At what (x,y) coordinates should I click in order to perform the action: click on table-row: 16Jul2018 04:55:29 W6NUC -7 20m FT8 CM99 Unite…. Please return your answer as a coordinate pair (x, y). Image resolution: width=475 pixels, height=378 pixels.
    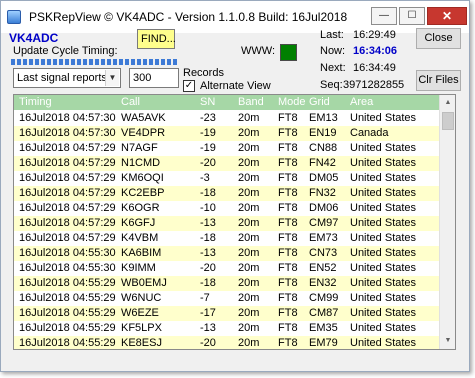
    Looking at the image, I should click on (226, 298).